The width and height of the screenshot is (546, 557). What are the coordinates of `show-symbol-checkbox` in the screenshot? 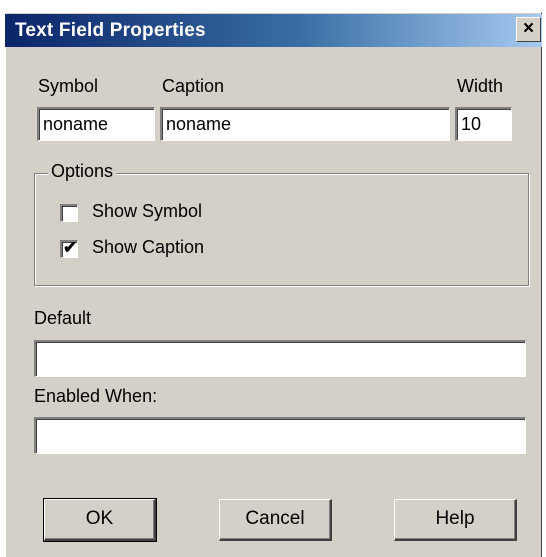 It's located at (69, 213).